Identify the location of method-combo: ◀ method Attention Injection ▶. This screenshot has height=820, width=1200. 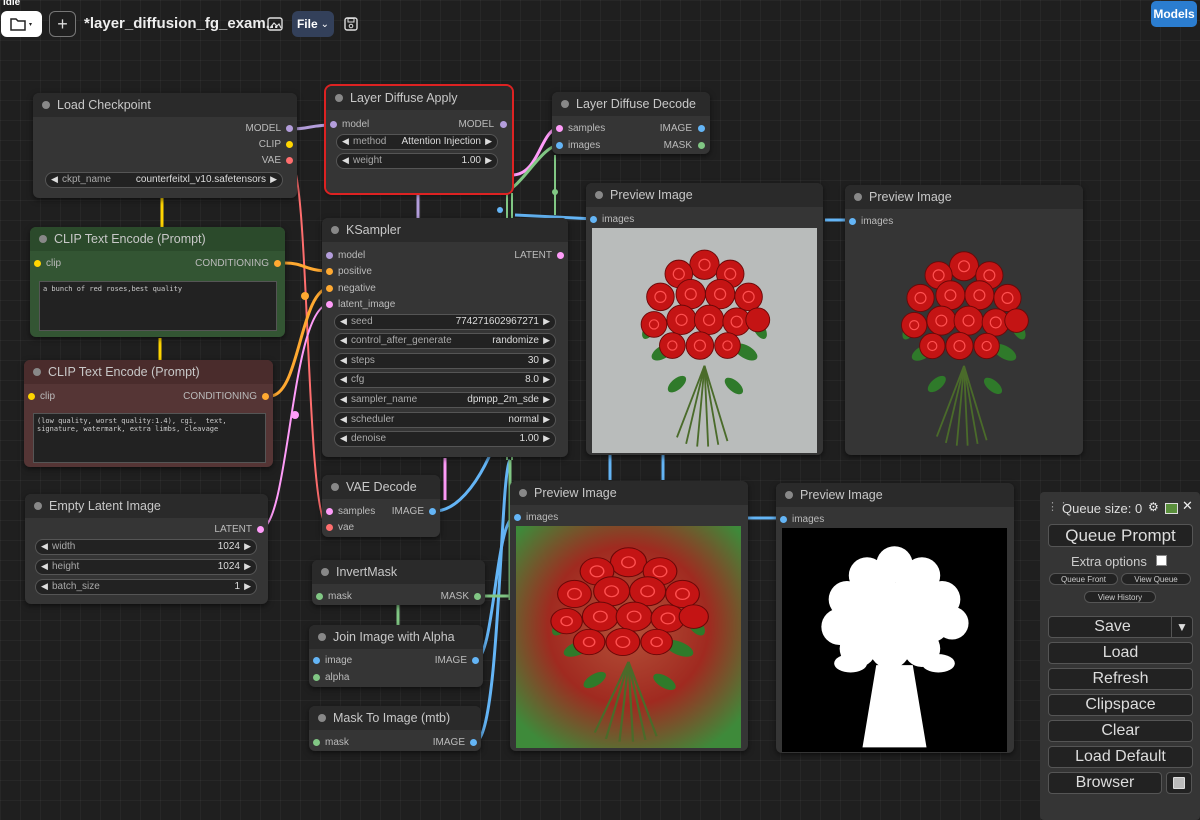
(417, 142).